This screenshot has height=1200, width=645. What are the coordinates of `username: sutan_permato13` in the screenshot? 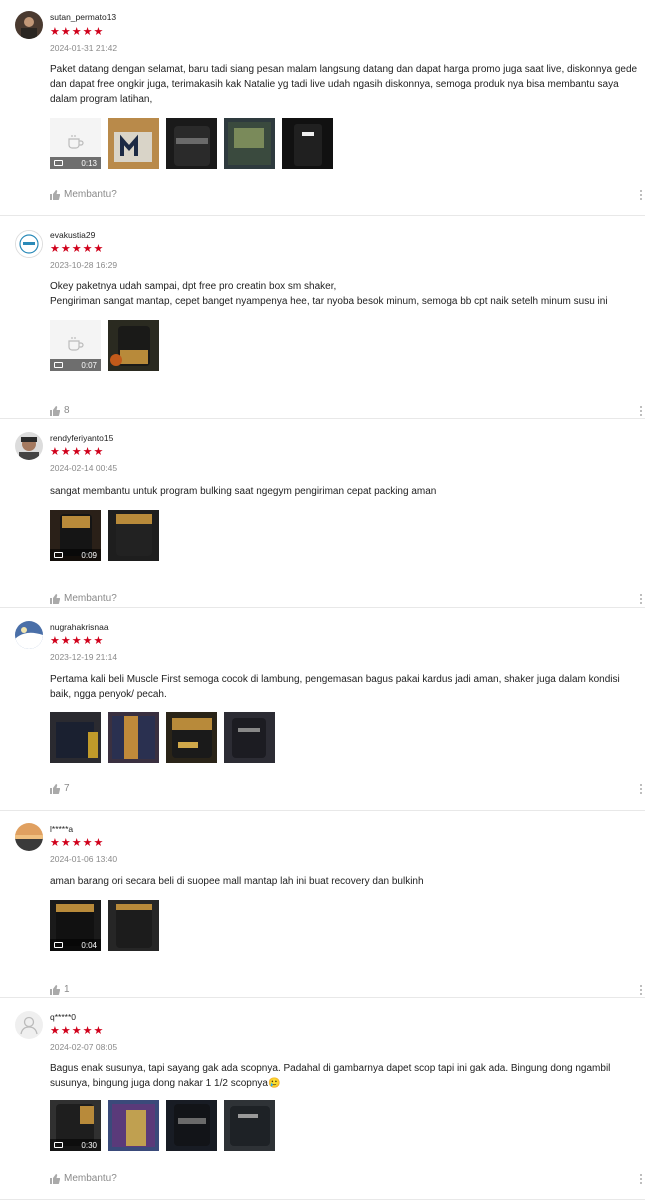 It's located at (83, 17).